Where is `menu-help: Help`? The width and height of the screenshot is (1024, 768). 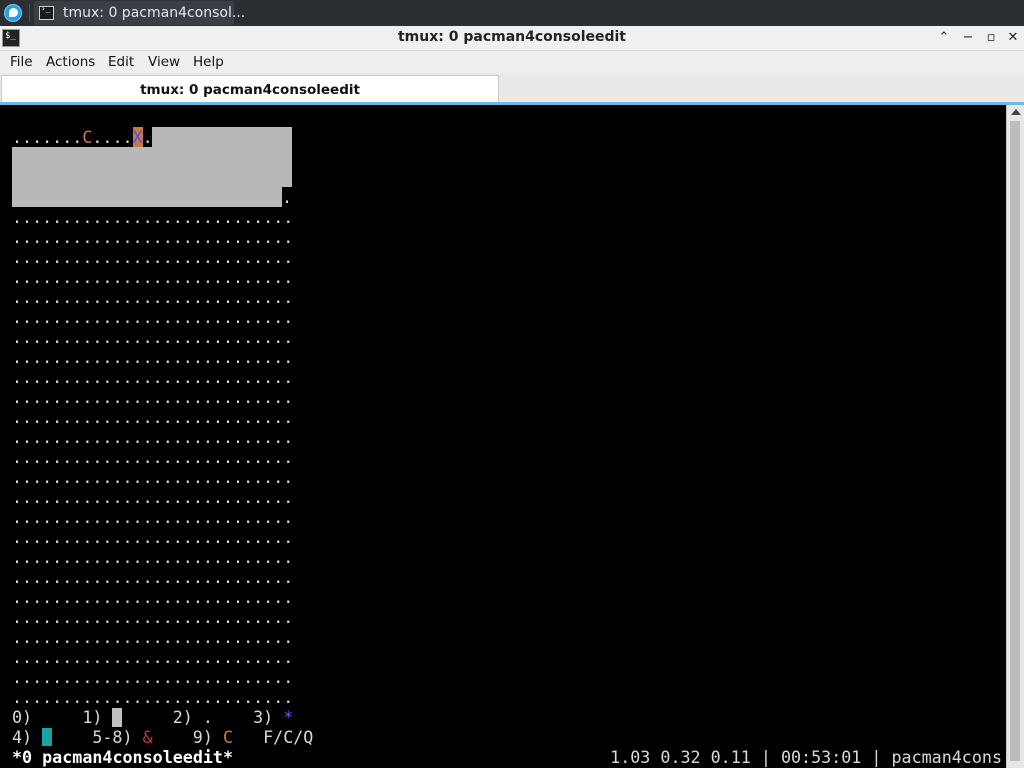
menu-help: Help is located at coordinates (208, 62).